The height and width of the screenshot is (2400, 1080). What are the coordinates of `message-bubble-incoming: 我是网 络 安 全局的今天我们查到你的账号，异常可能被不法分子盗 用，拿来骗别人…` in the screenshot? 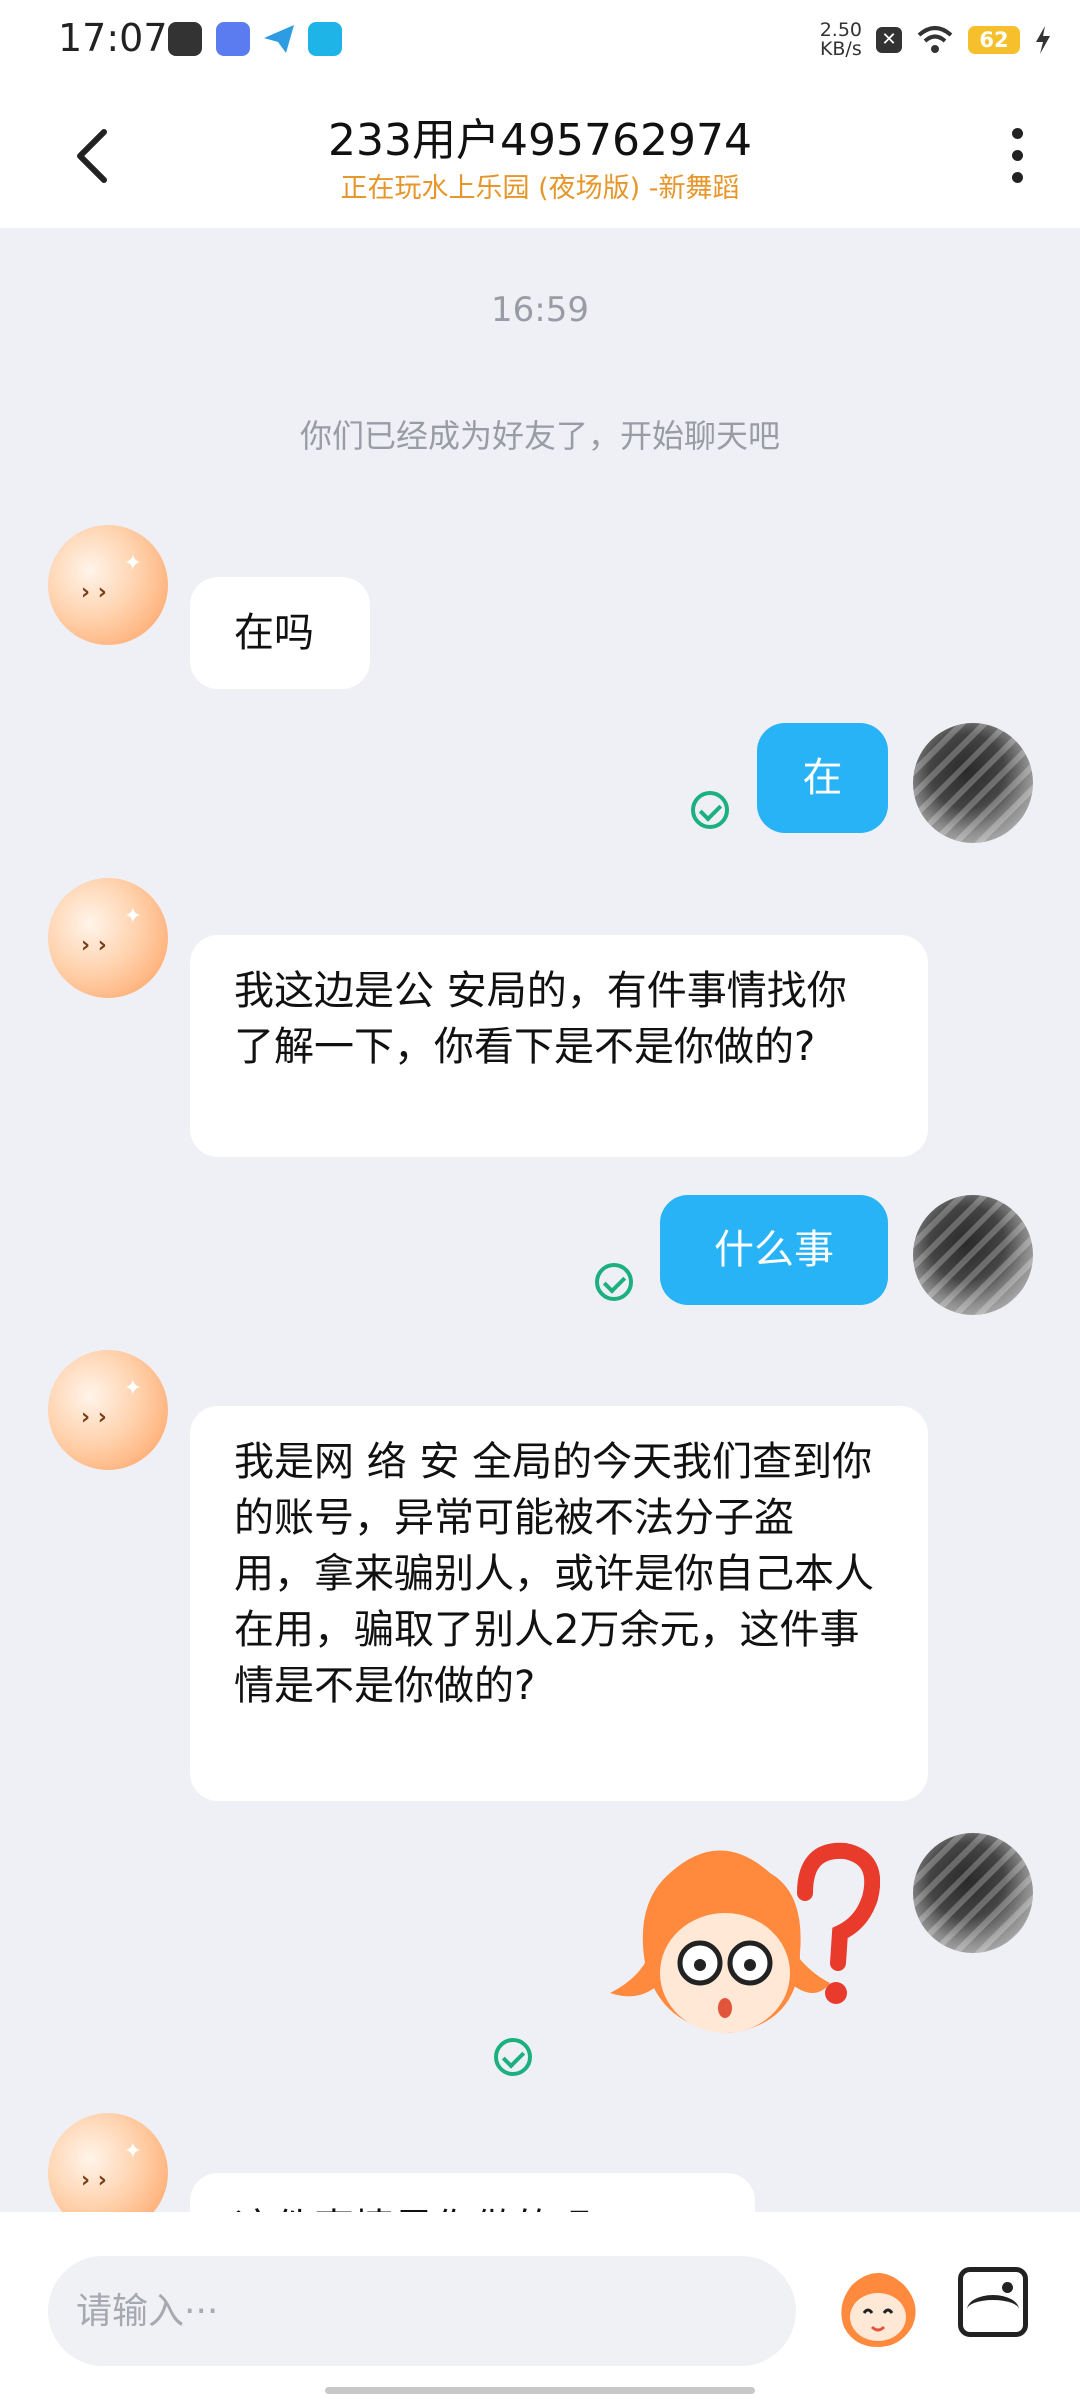 It's located at (559, 1603).